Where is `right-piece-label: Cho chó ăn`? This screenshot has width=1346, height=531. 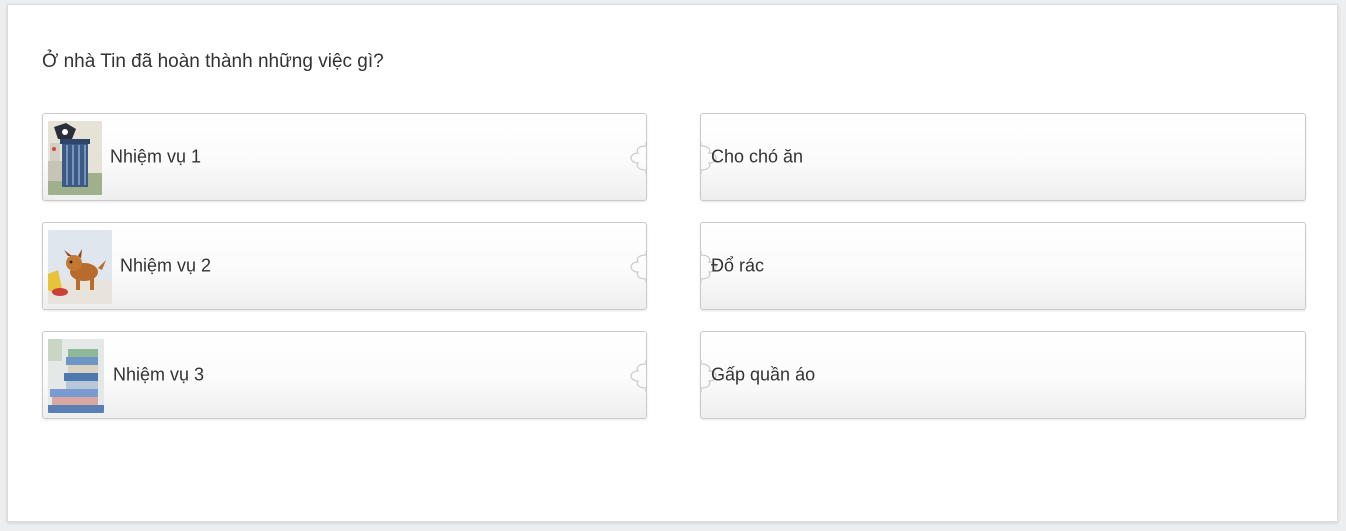 right-piece-label: Cho chó ăn is located at coordinates (757, 156).